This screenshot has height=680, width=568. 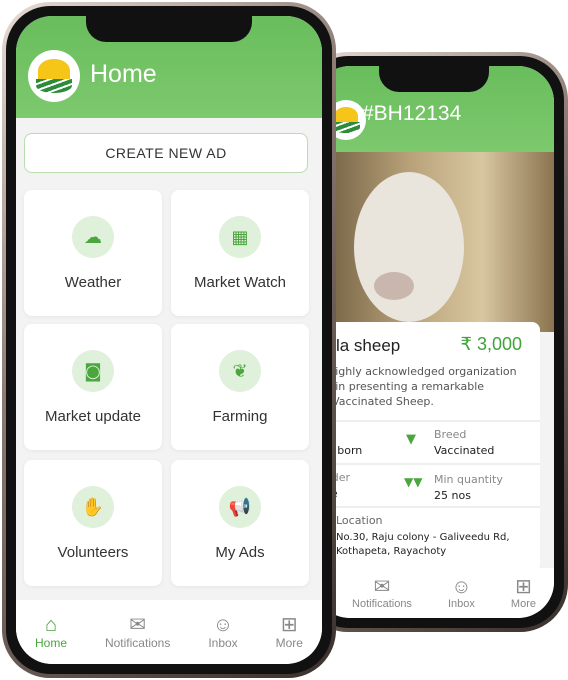 I want to click on weather-icon: ☁, so click(x=93, y=237).